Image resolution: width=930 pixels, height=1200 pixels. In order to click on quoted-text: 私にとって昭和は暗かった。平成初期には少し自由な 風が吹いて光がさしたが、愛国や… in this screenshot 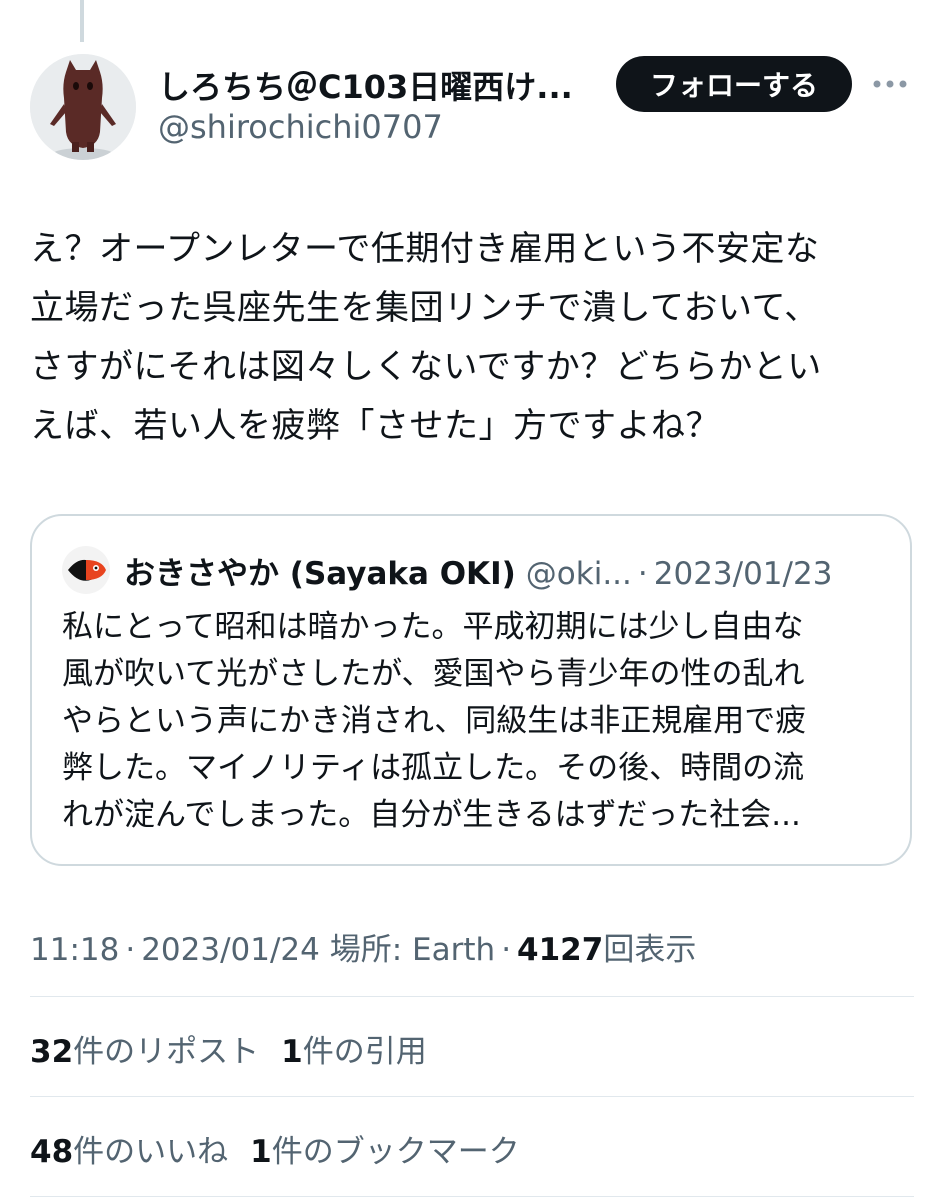, I will do `click(434, 721)`.